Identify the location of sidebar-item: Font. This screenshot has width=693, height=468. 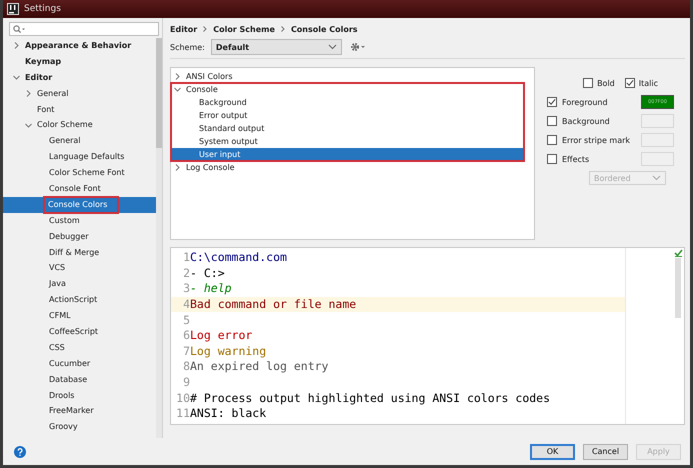
(79, 110).